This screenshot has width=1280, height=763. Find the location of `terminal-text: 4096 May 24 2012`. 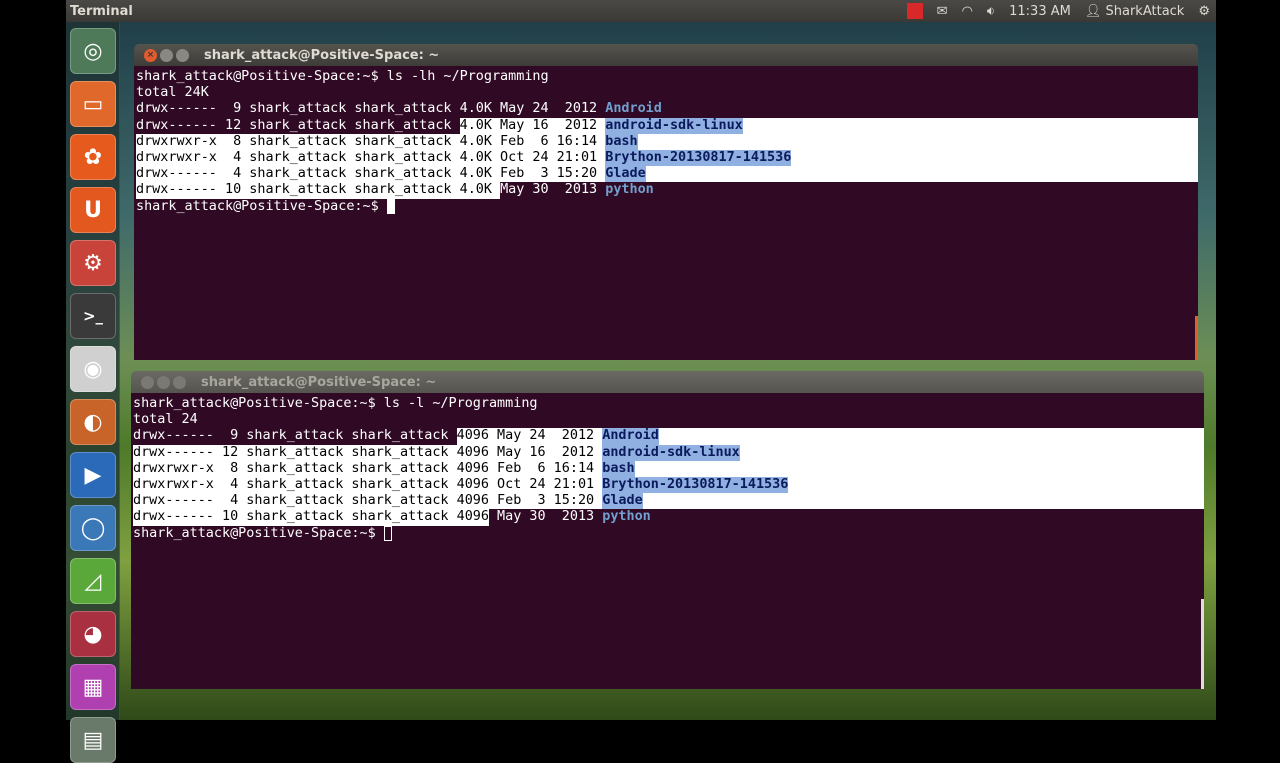

terminal-text: 4096 May 24 2012 is located at coordinates (529, 436).